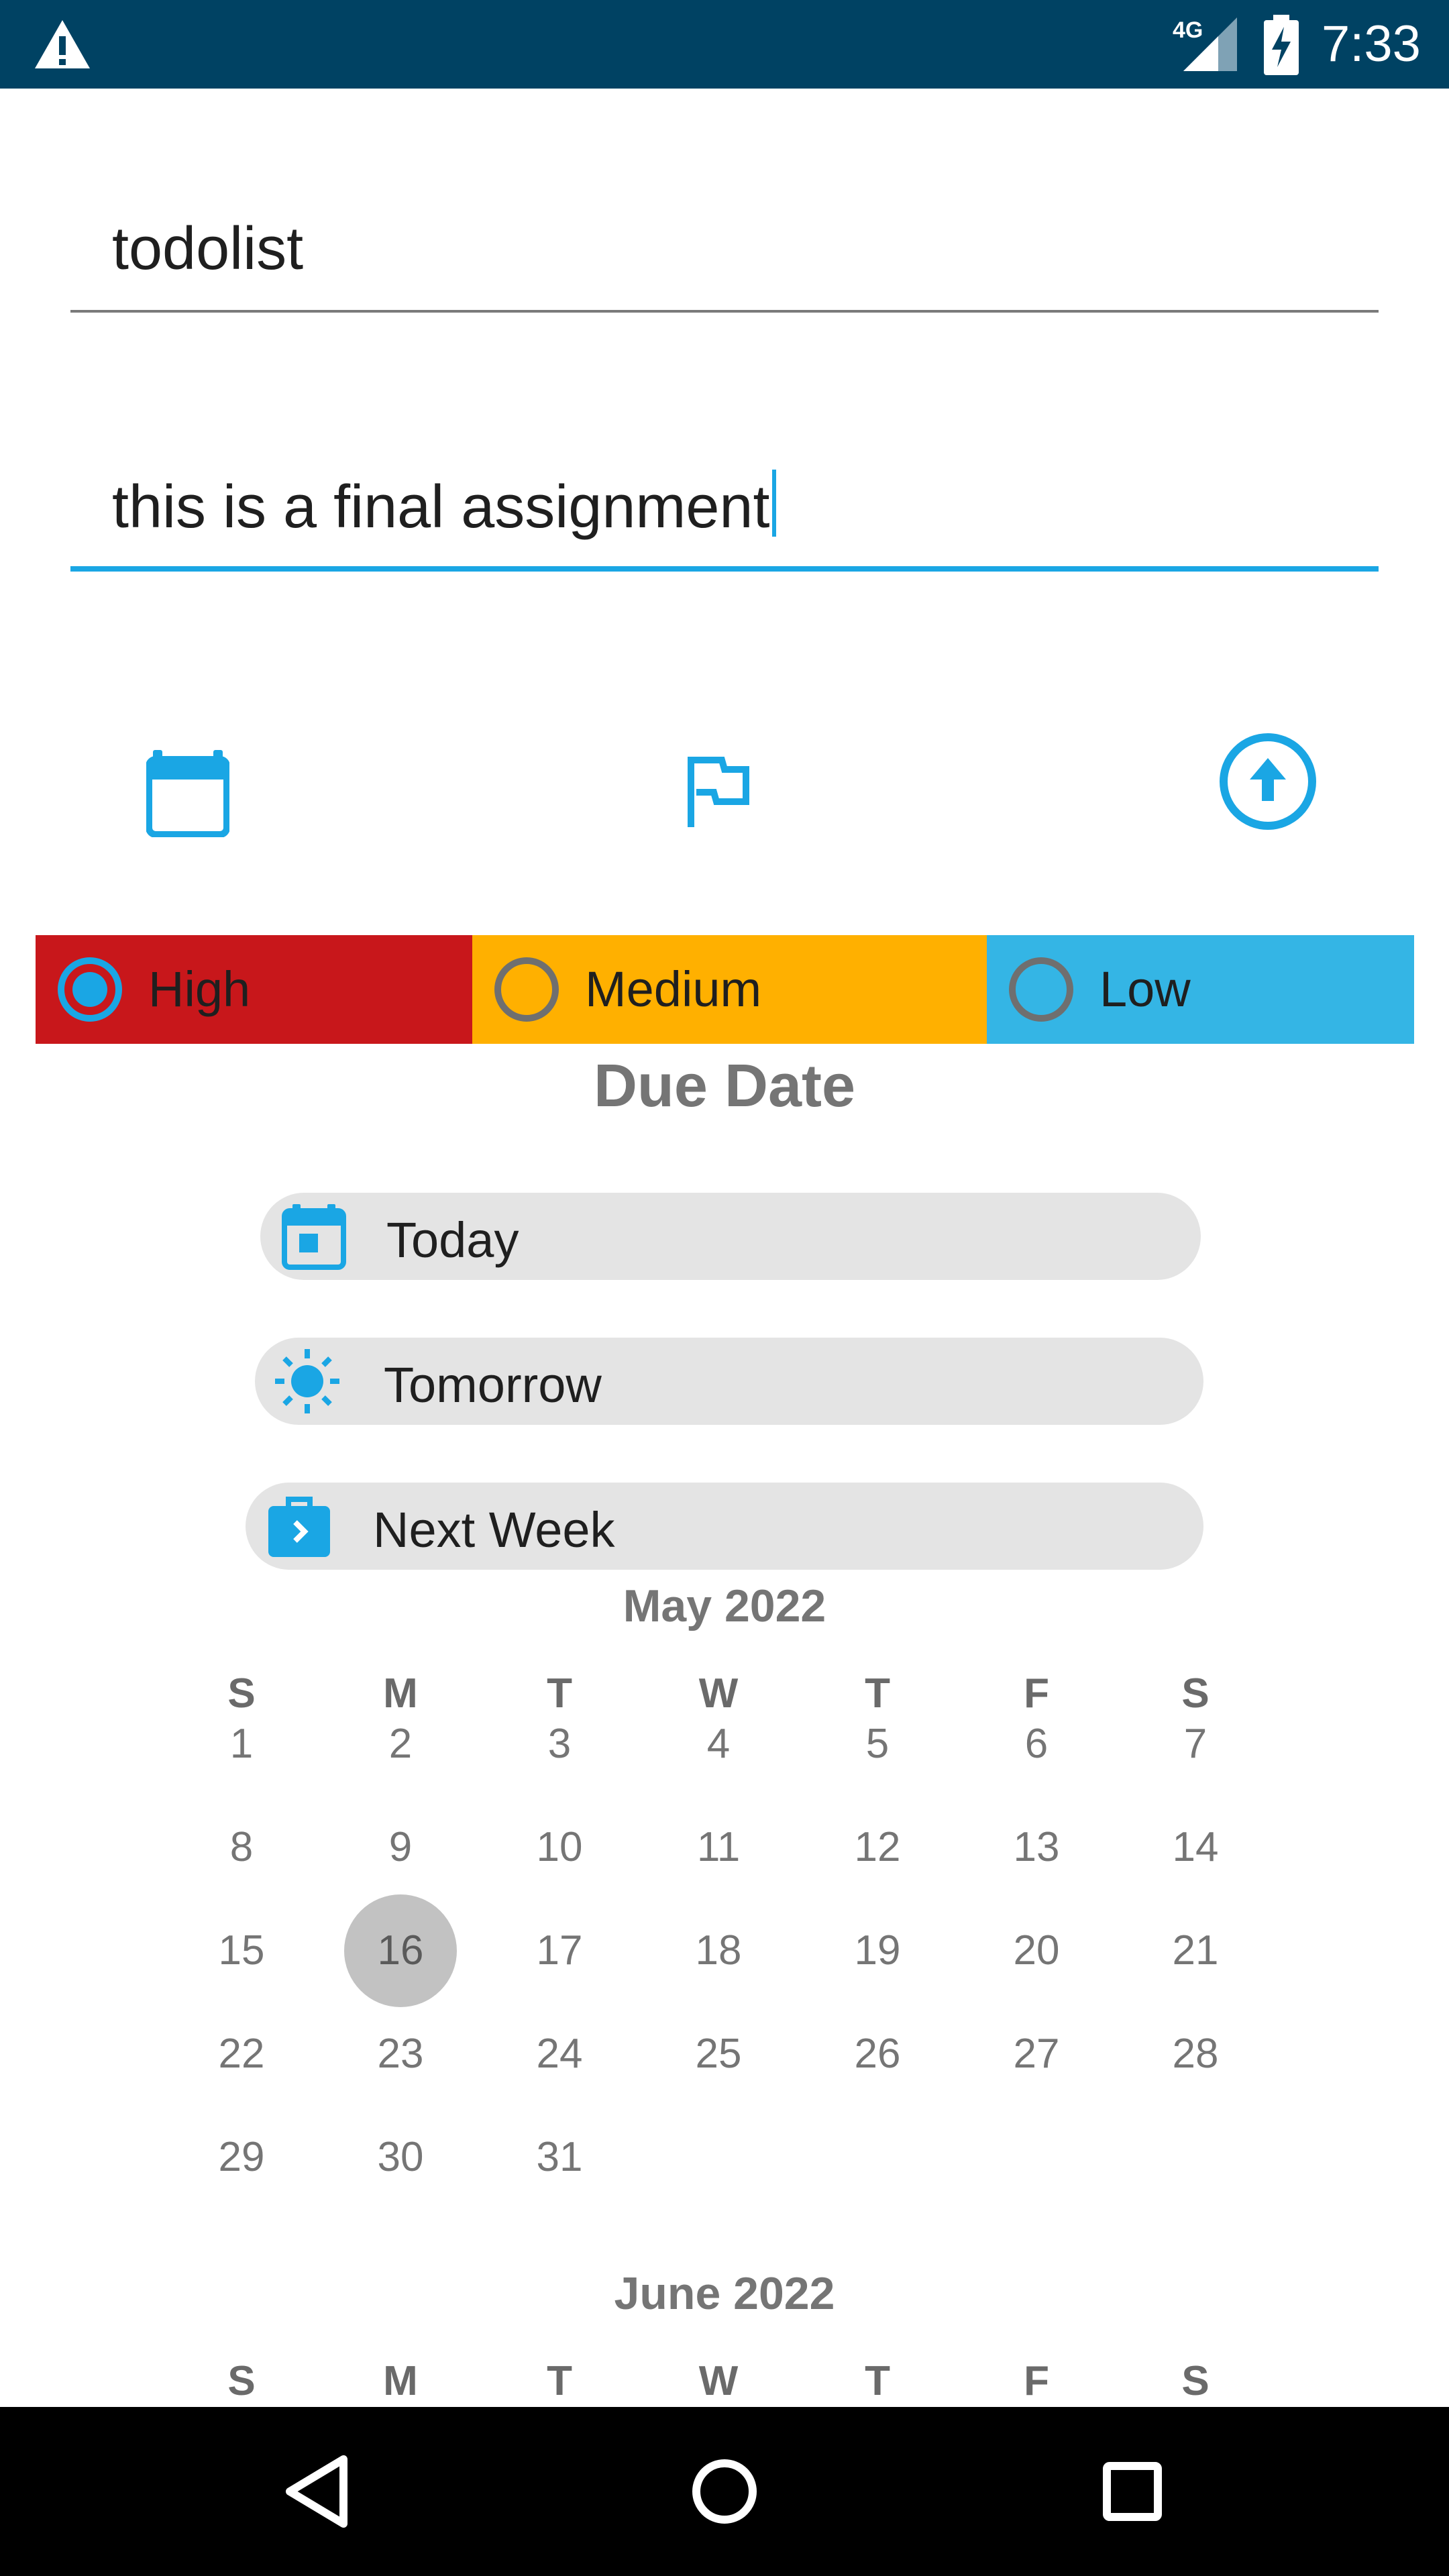 The width and height of the screenshot is (1449, 2576). Describe the element at coordinates (559, 1847) in the screenshot. I see `calendar-day: 10` at that location.